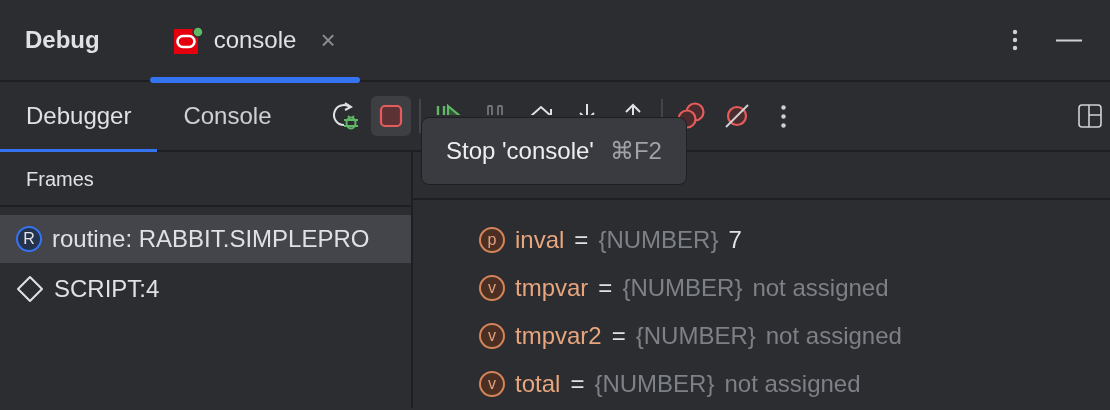 This screenshot has height=410, width=1110. Describe the element at coordinates (62, 40) in the screenshot. I see `window-title: Debug` at that location.